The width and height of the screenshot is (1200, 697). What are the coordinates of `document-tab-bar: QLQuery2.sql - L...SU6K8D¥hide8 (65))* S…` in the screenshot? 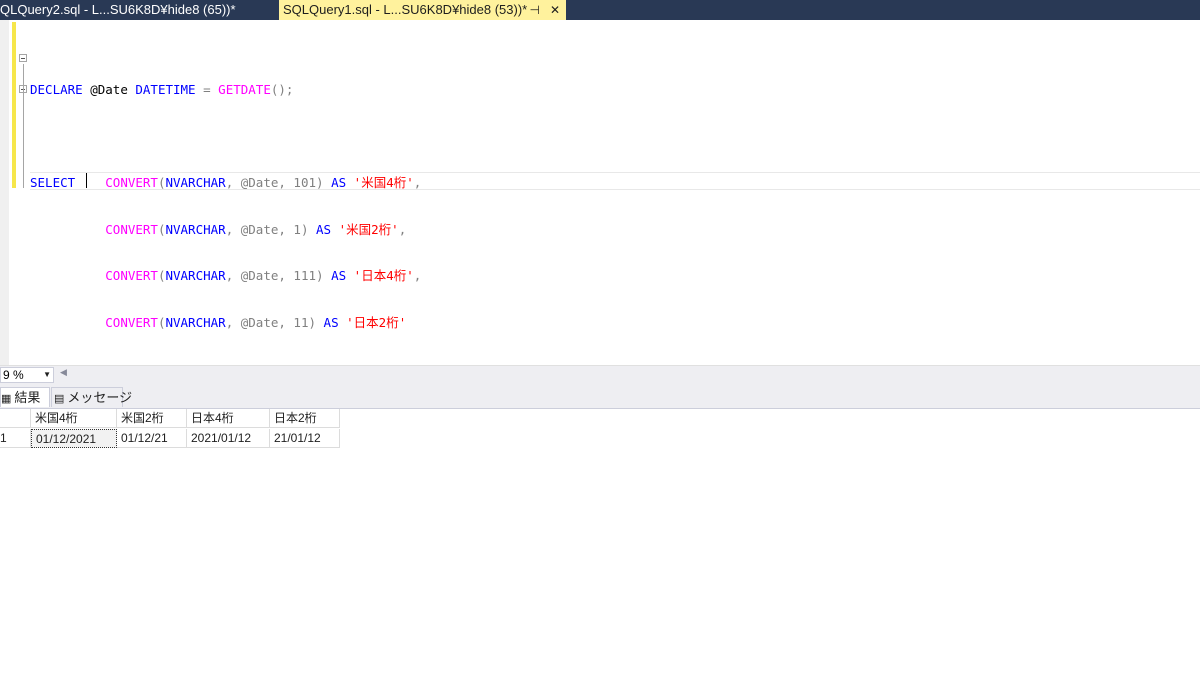 It's located at (600, 10).